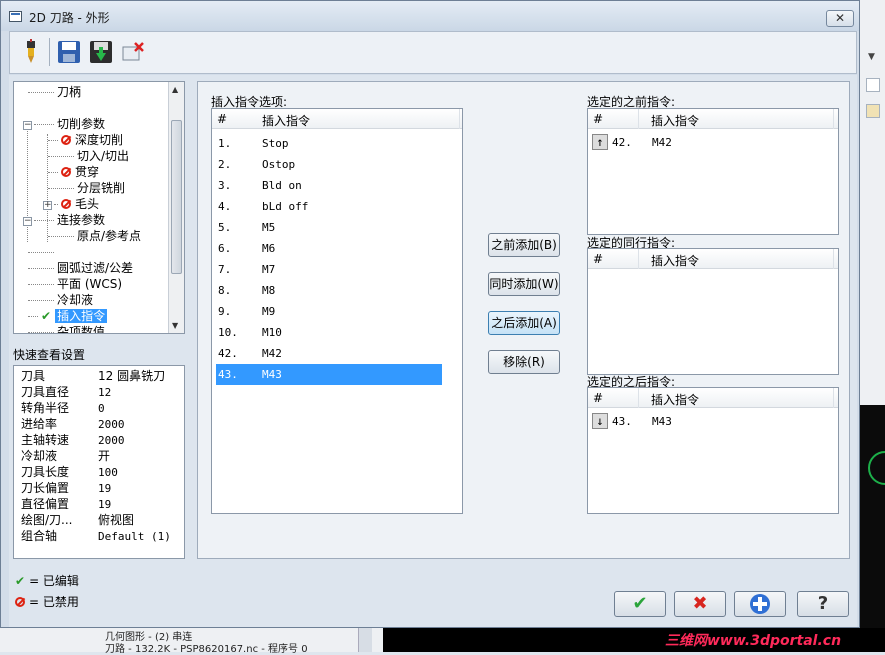 The width and height of the screenshot is (885, 655). What do you see at coordinates (86, 188) in the screenshot?
I see `tree-item: 分层铣削` at bounding box center [86, 188].